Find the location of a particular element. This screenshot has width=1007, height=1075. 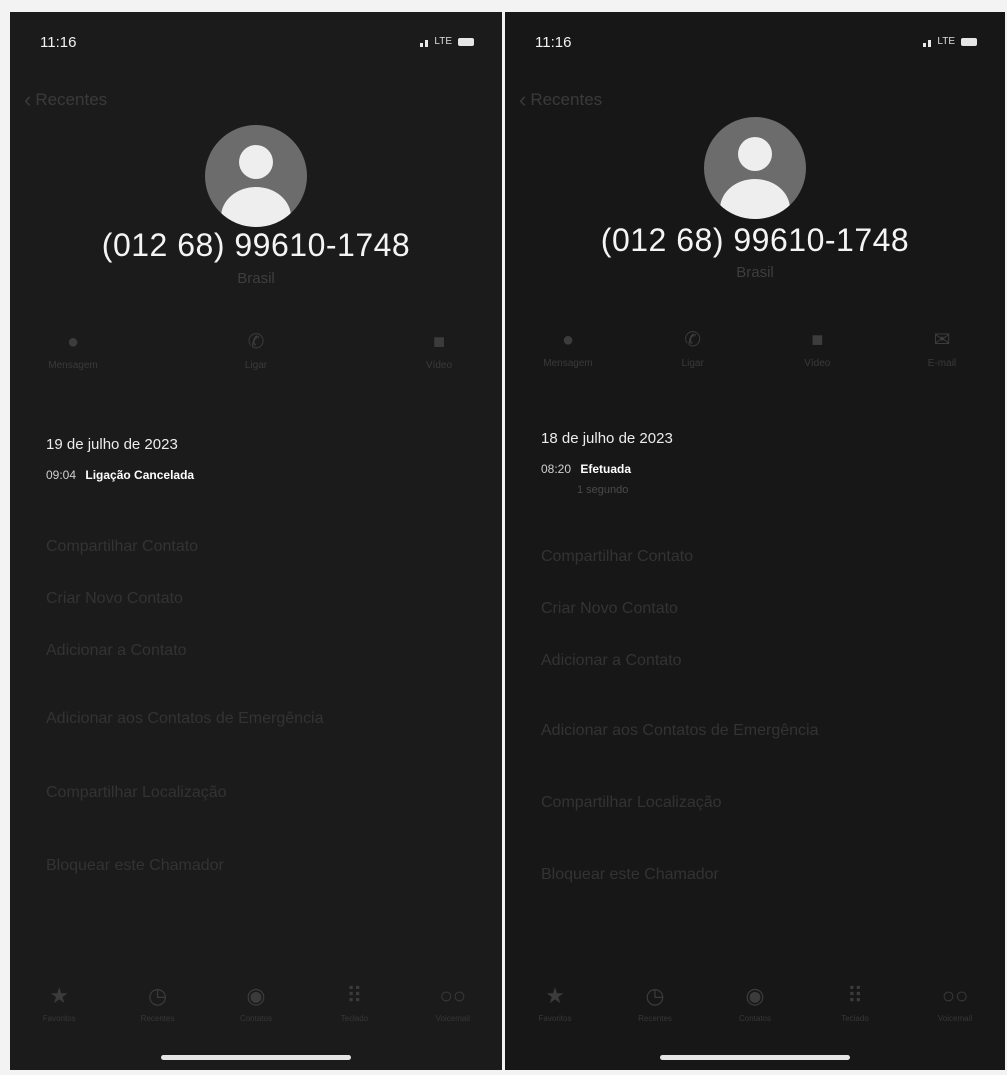

call-date: 18 de julho de 2023 is located at coordinates (607, 438).